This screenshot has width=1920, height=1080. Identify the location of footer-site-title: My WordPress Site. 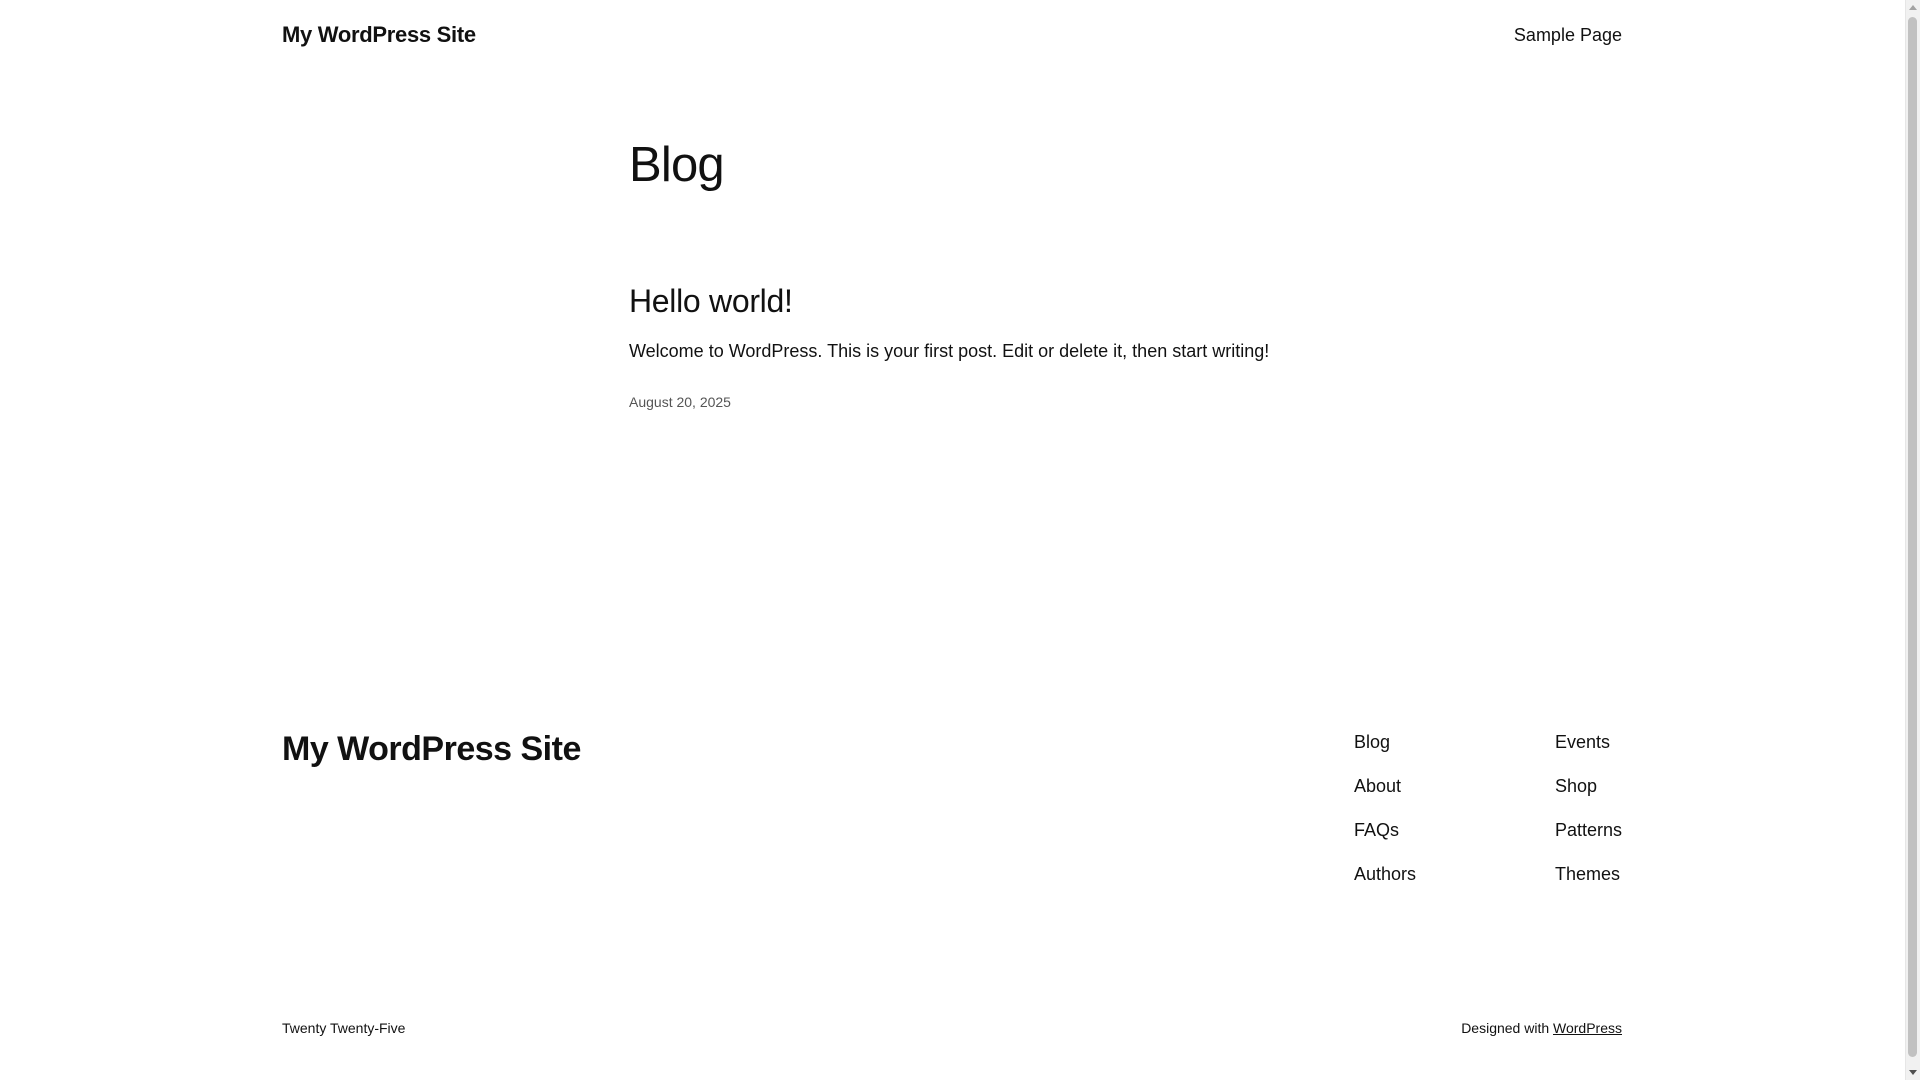
(431, 749).